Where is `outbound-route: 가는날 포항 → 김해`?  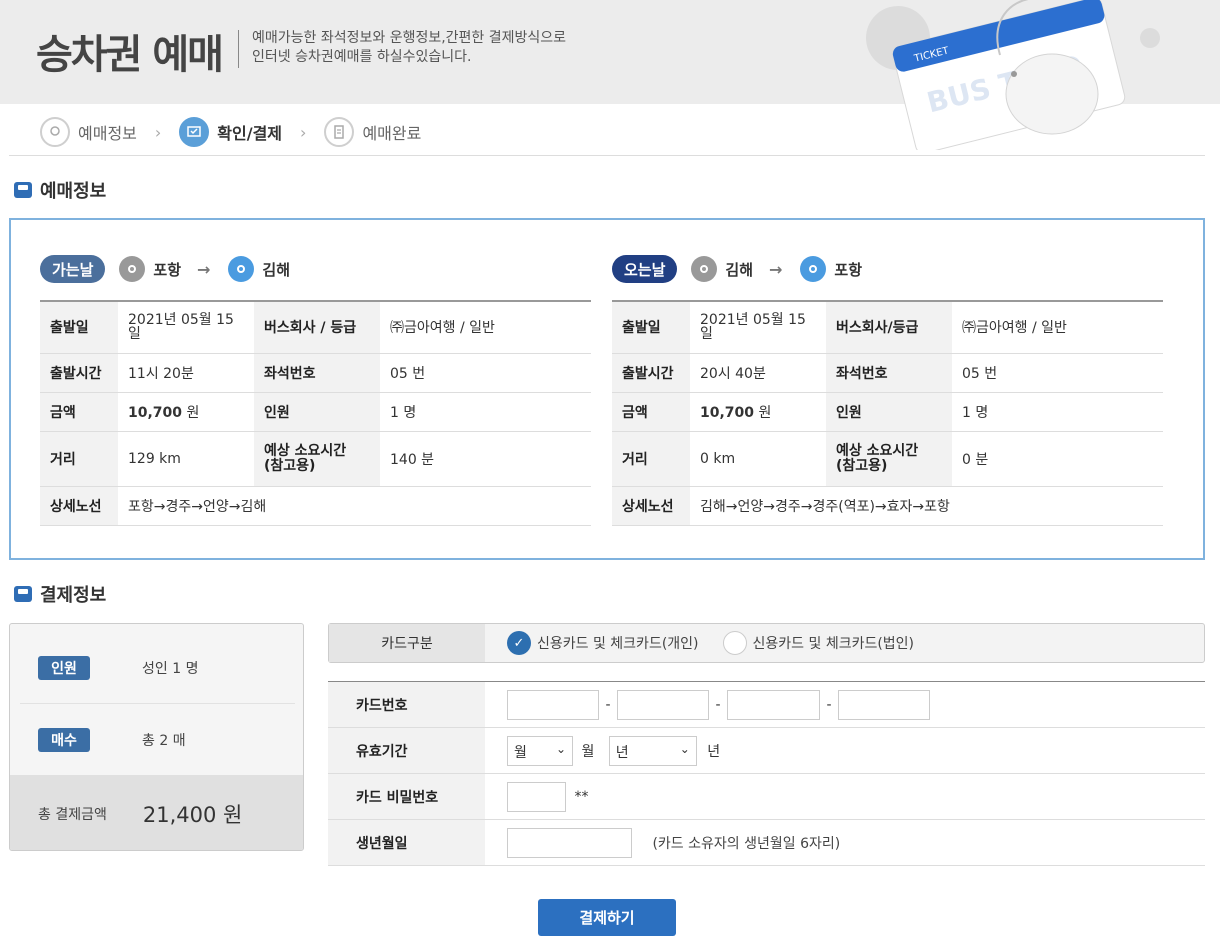 outbound-route: 가는날 포항 → 김해 is located at coordinates (315, 269).